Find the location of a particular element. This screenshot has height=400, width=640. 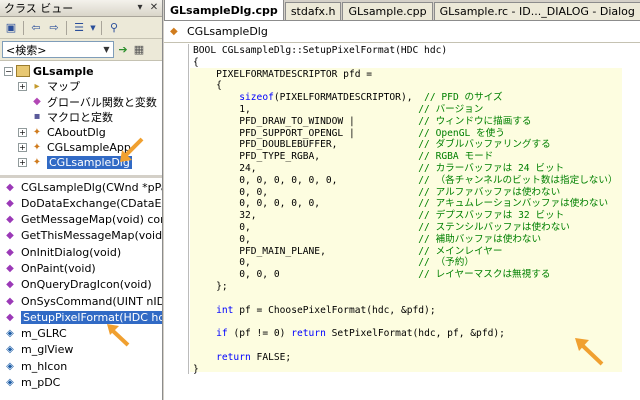

back-icon: ⇦ is located at coordinates (36, 28).